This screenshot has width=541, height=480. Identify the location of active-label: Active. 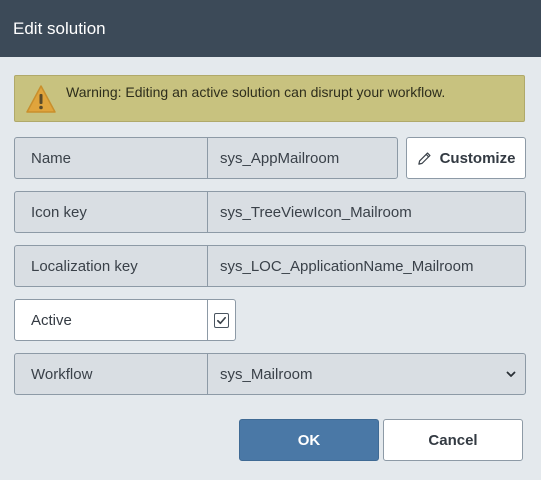
(111, 320).